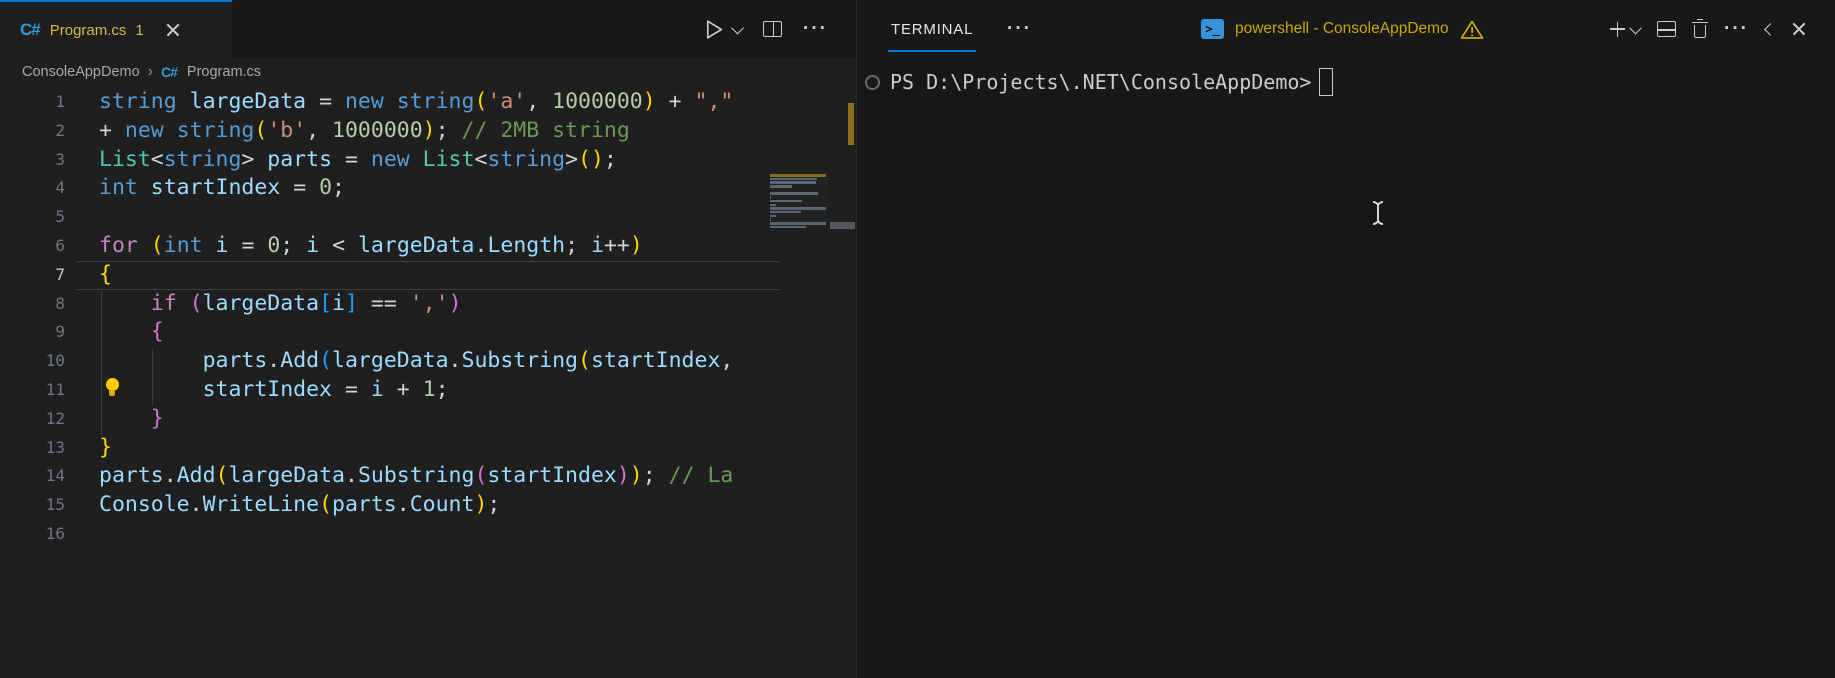 This screenshot has width=1835, height=678. I want to click on chevron-left-icon, so click(1770, 29).